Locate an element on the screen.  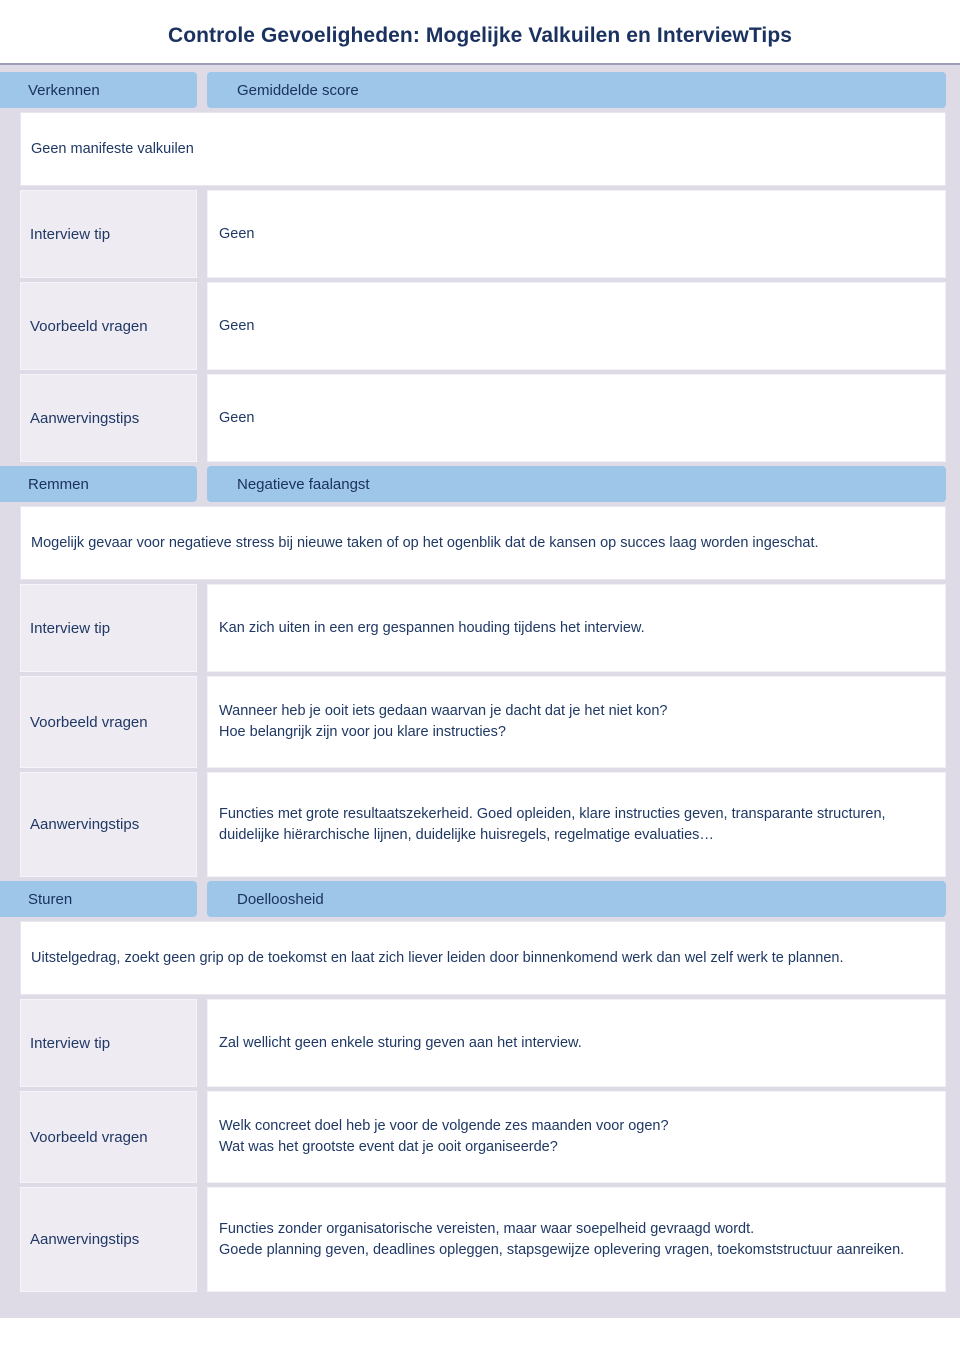
table-row: Voorbeeld vragen Geen is located at coordinates (483, 326).